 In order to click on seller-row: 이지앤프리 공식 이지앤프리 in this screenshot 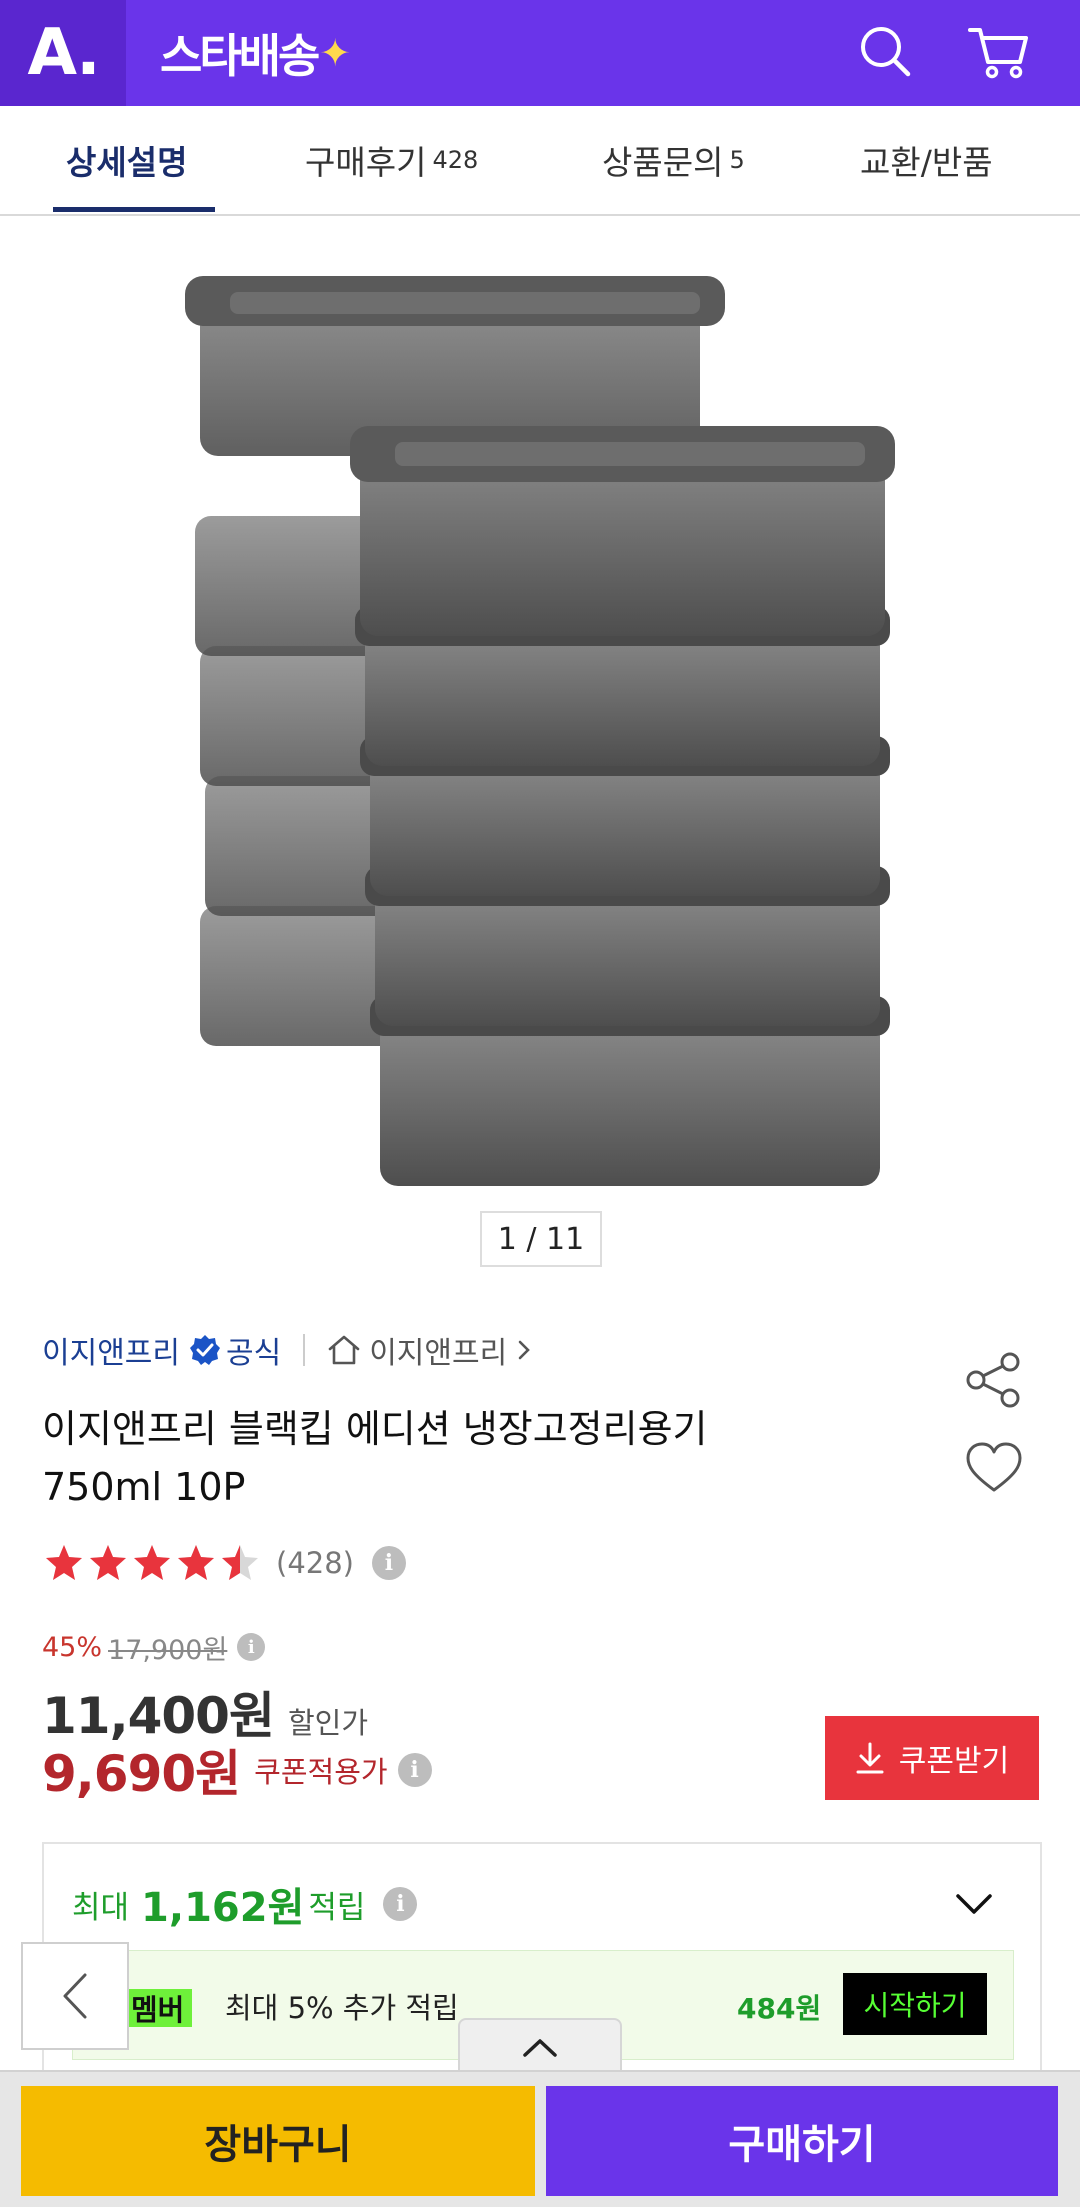, I will do `click(286, 1350)`.